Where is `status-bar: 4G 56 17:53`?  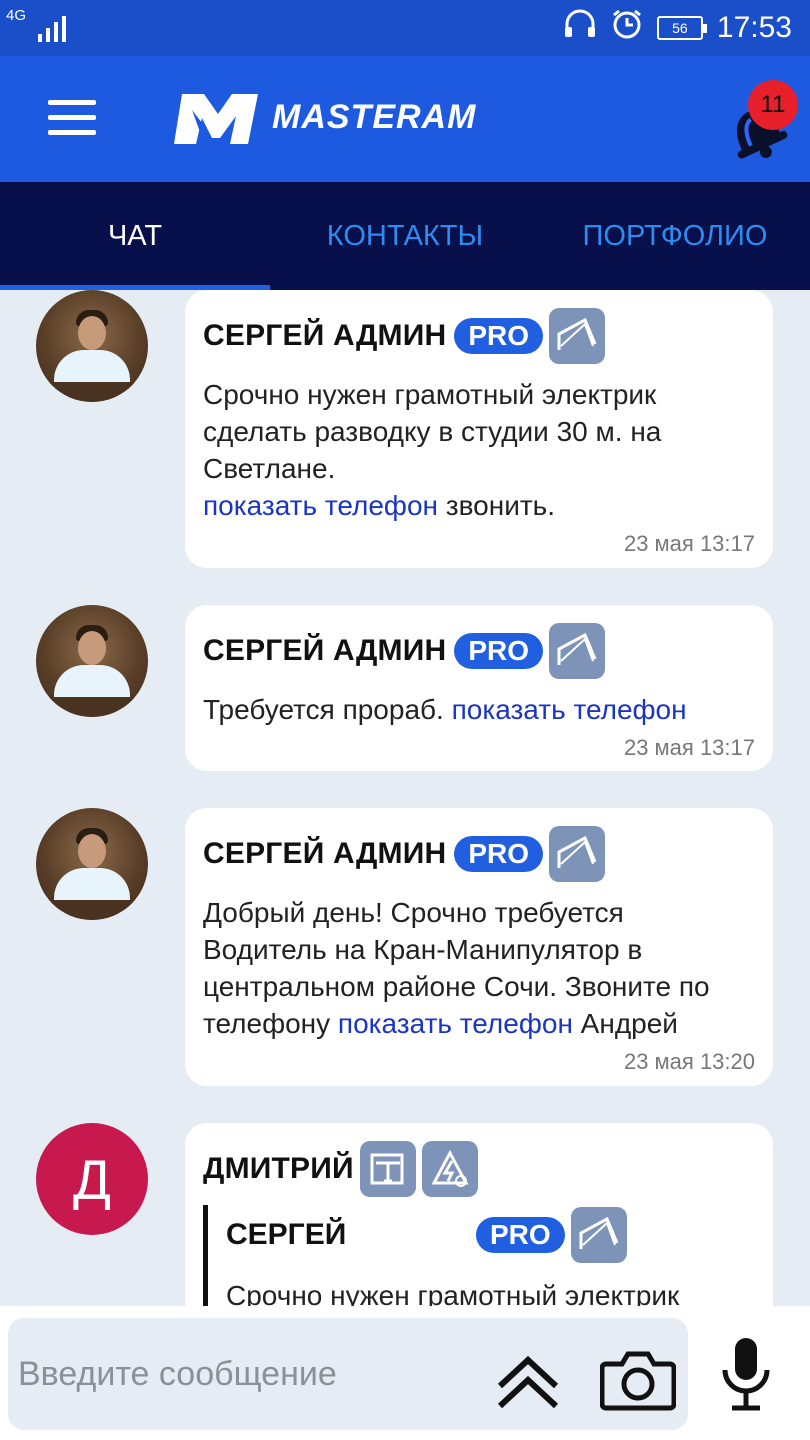
status-bar: 4G 56 17:53 is located at coordinates (405, 28).